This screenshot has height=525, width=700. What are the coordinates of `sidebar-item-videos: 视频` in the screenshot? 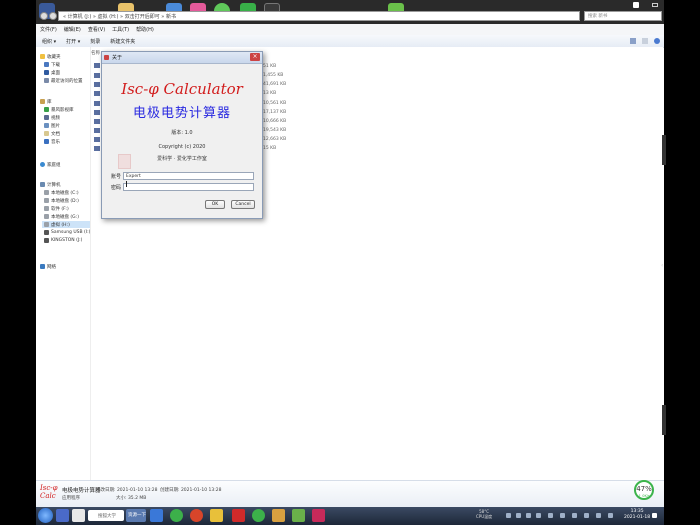 It's located at (52, 117).